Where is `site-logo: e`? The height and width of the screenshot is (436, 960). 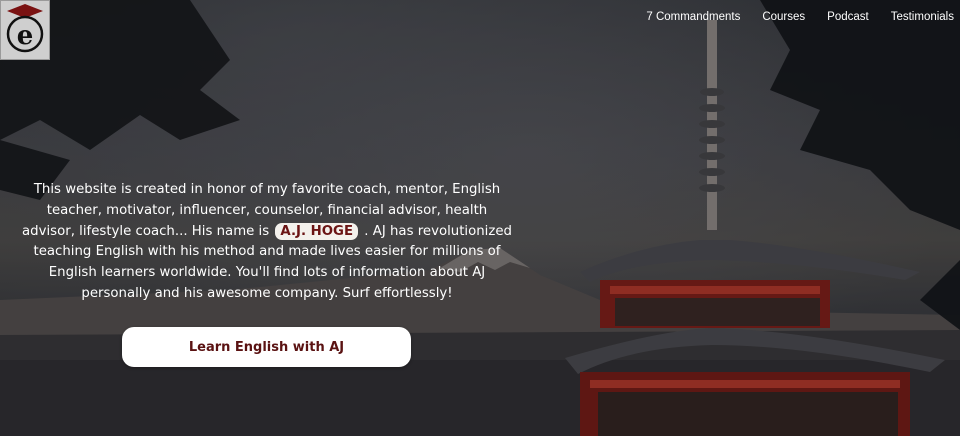 site-logo: e is located at coordinates (25, 30).